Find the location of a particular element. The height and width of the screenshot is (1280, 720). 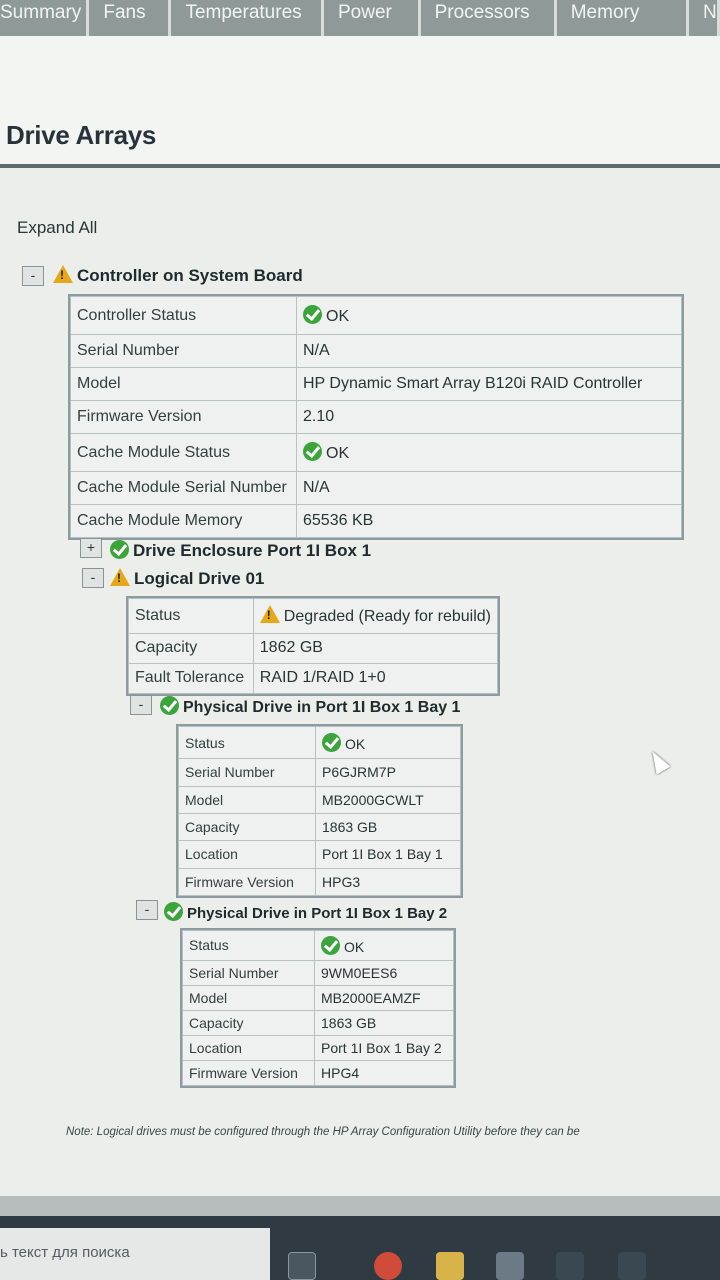

table-row: Location Port 1I Box 1 Bay 1 is located at coordinates (319, 854).